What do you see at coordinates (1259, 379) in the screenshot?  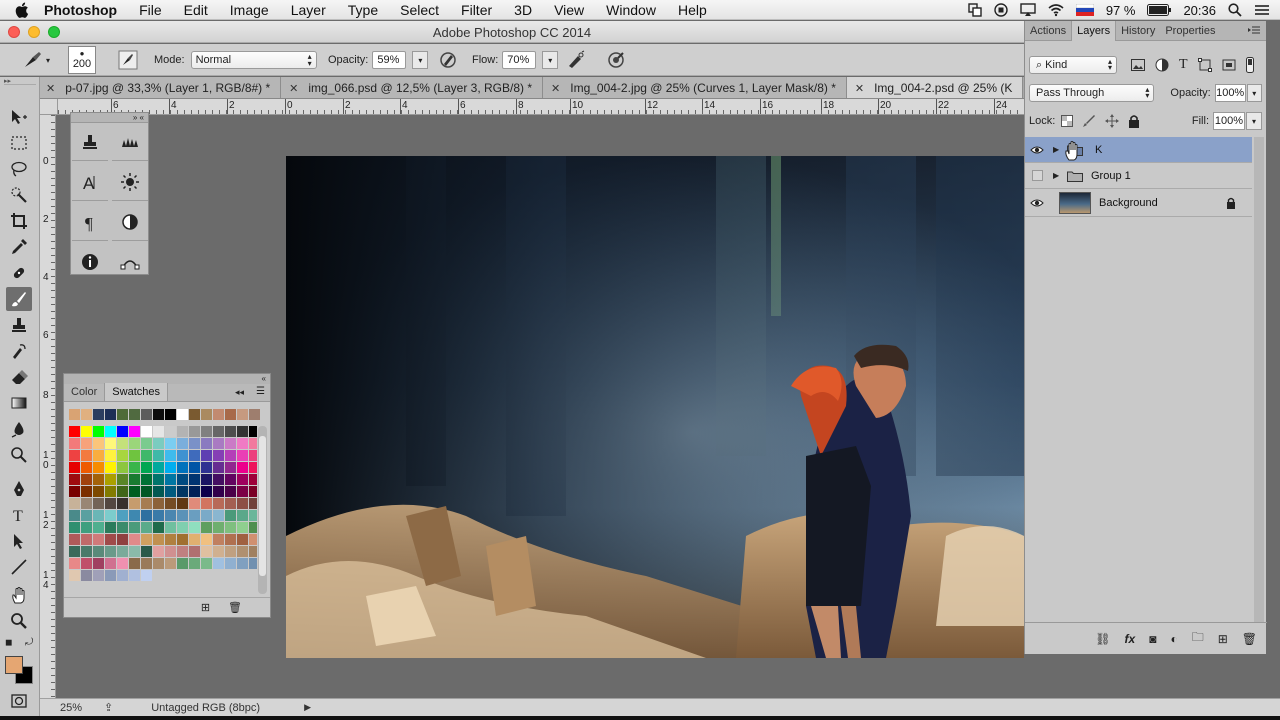 I see `layers-scrollbar` at bounding box center [1259, 379].